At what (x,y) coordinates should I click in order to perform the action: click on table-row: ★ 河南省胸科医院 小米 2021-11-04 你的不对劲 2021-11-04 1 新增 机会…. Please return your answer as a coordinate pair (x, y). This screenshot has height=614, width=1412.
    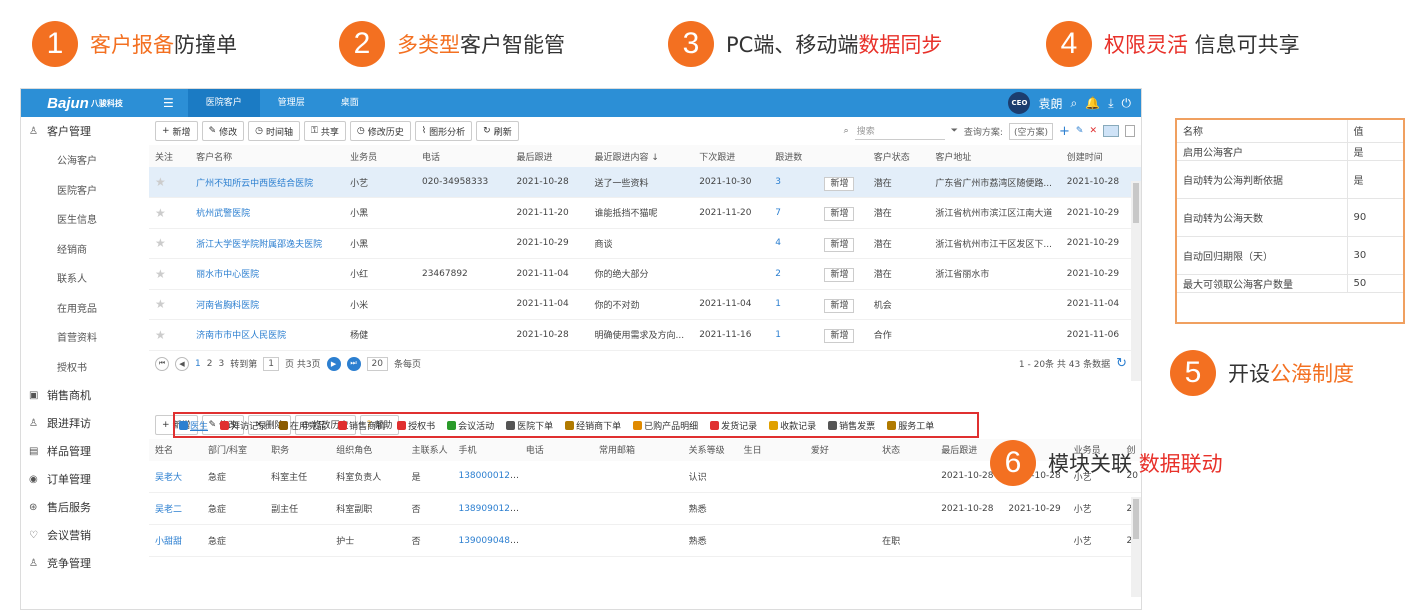
    Looking at the image, I should click on (645, 304).